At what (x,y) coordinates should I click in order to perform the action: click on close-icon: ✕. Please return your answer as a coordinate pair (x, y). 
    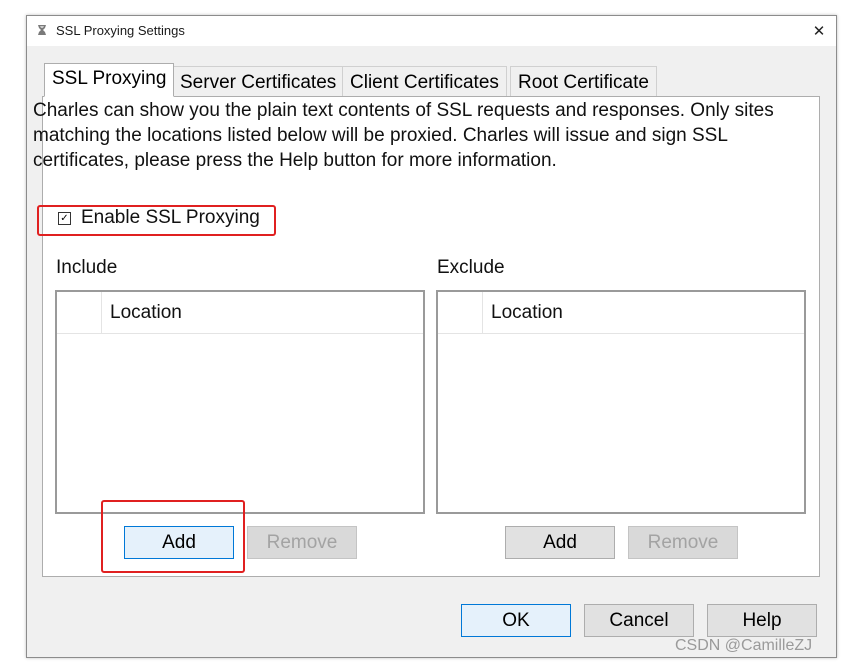
    Looking at the image, I should click on (819, 31).